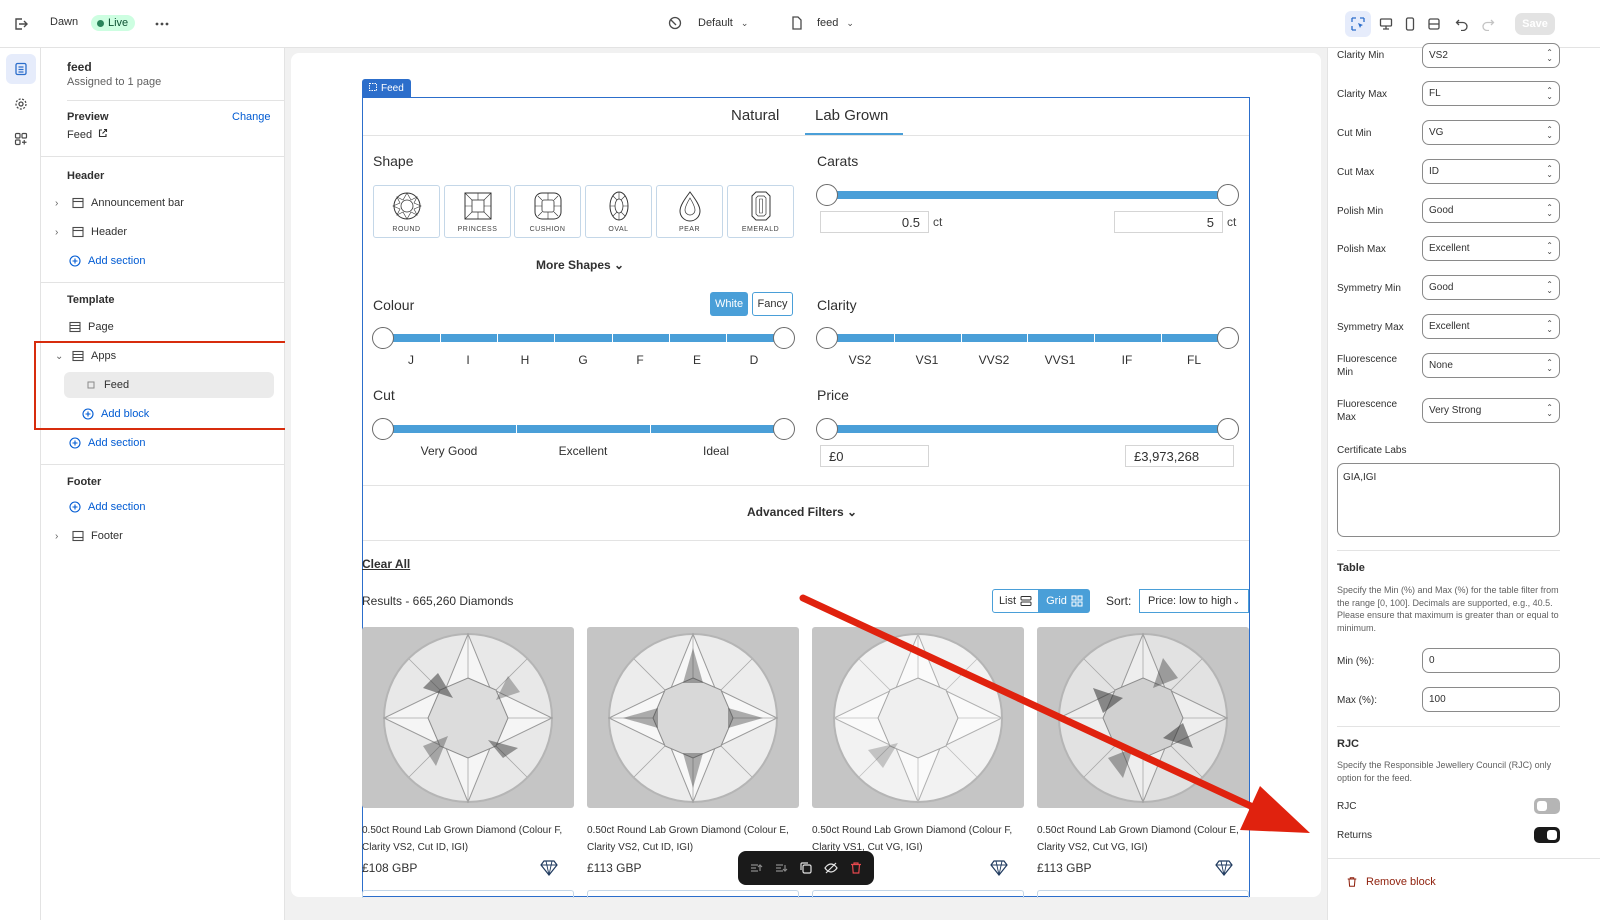 The height and width of the screenshot is (920, 1600). What do you see at coordinates (806, 868) in the screenshot?
I see `duplicate-icon` at bounding box center [806, 868].